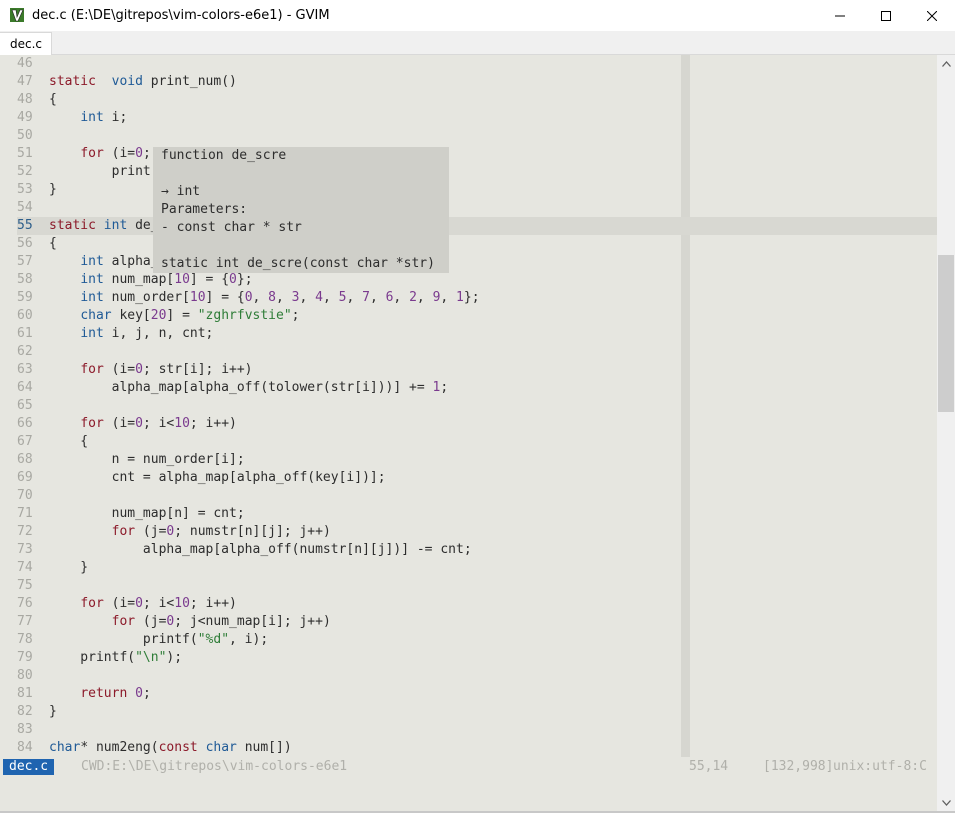 The height and width of the screenshot is (813, 955). Describe the element at coordinates (214, 766) in the screenshot. I see `status-cwd: CWD:E:\DE\gitrepos\vim-colors-e6e1` at that location.